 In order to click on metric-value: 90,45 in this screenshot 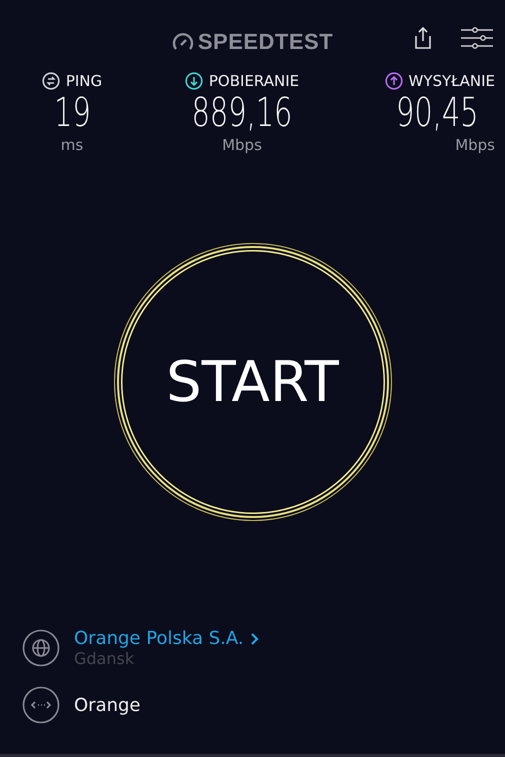, I will do `click(437, 113)`.